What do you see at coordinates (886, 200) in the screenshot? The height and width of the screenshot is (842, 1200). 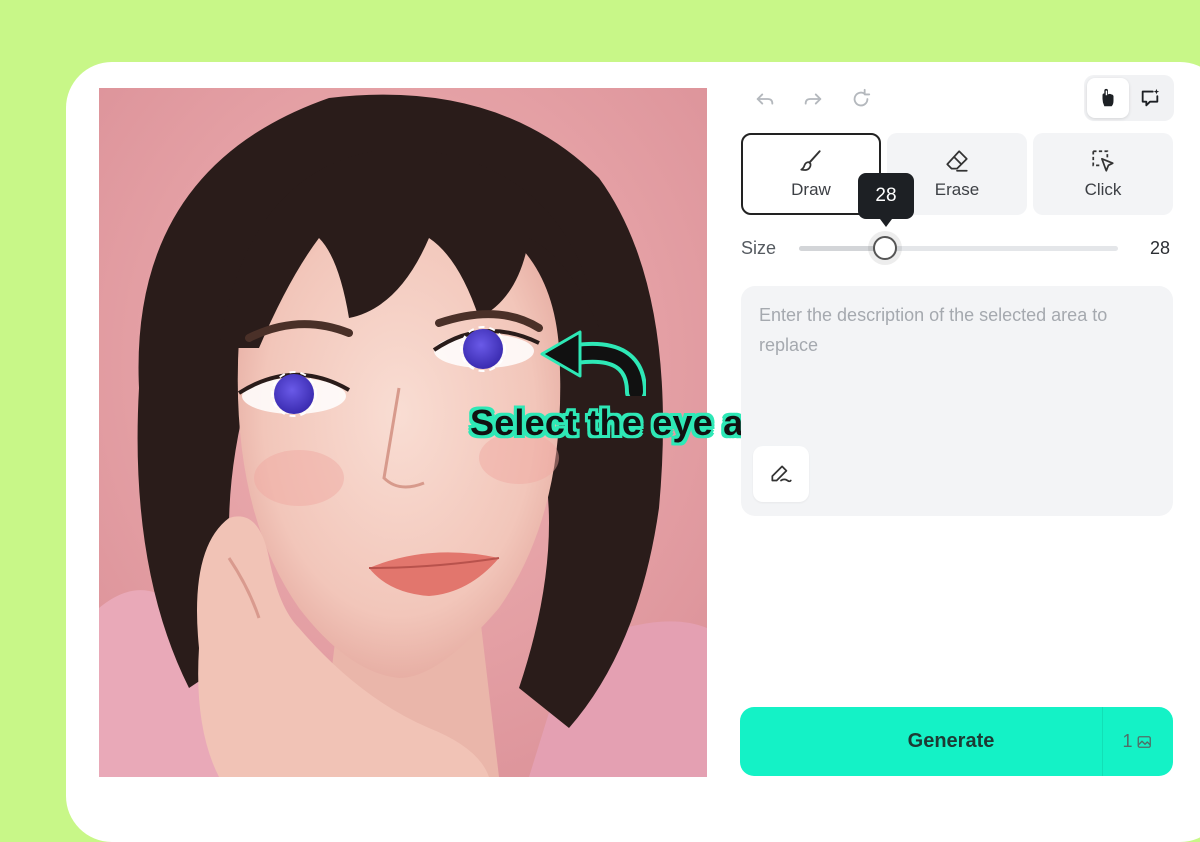 I see `size-tooltip: 28` at bounding box center [886, 200].